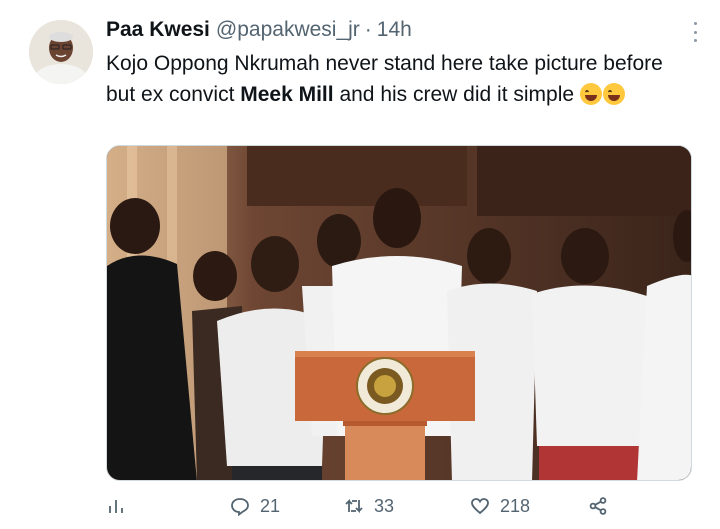 This screenshot has height=529, width=720. Describe the element at coordinates (288, 30) in the screenshot. I see `user-handle: @papakwesi_jr` at that location.